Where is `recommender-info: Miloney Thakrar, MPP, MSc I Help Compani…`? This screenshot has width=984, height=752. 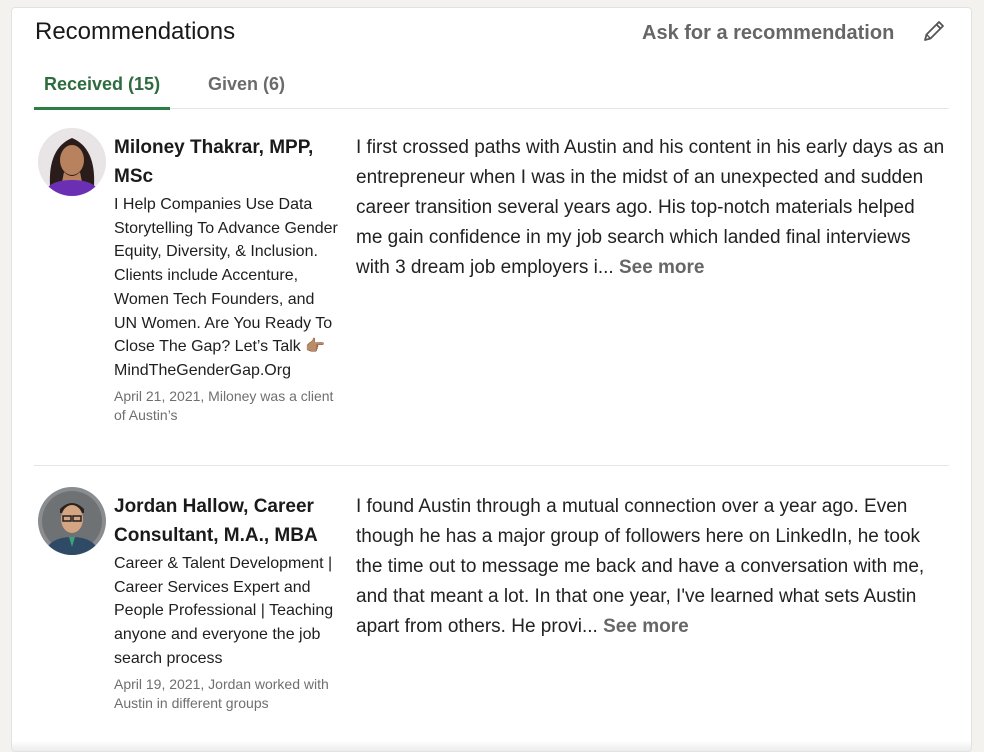 recommender-info: Miloney Thakrar, MPP, MSc I Help Compani… is located at coordinates (227, 279).